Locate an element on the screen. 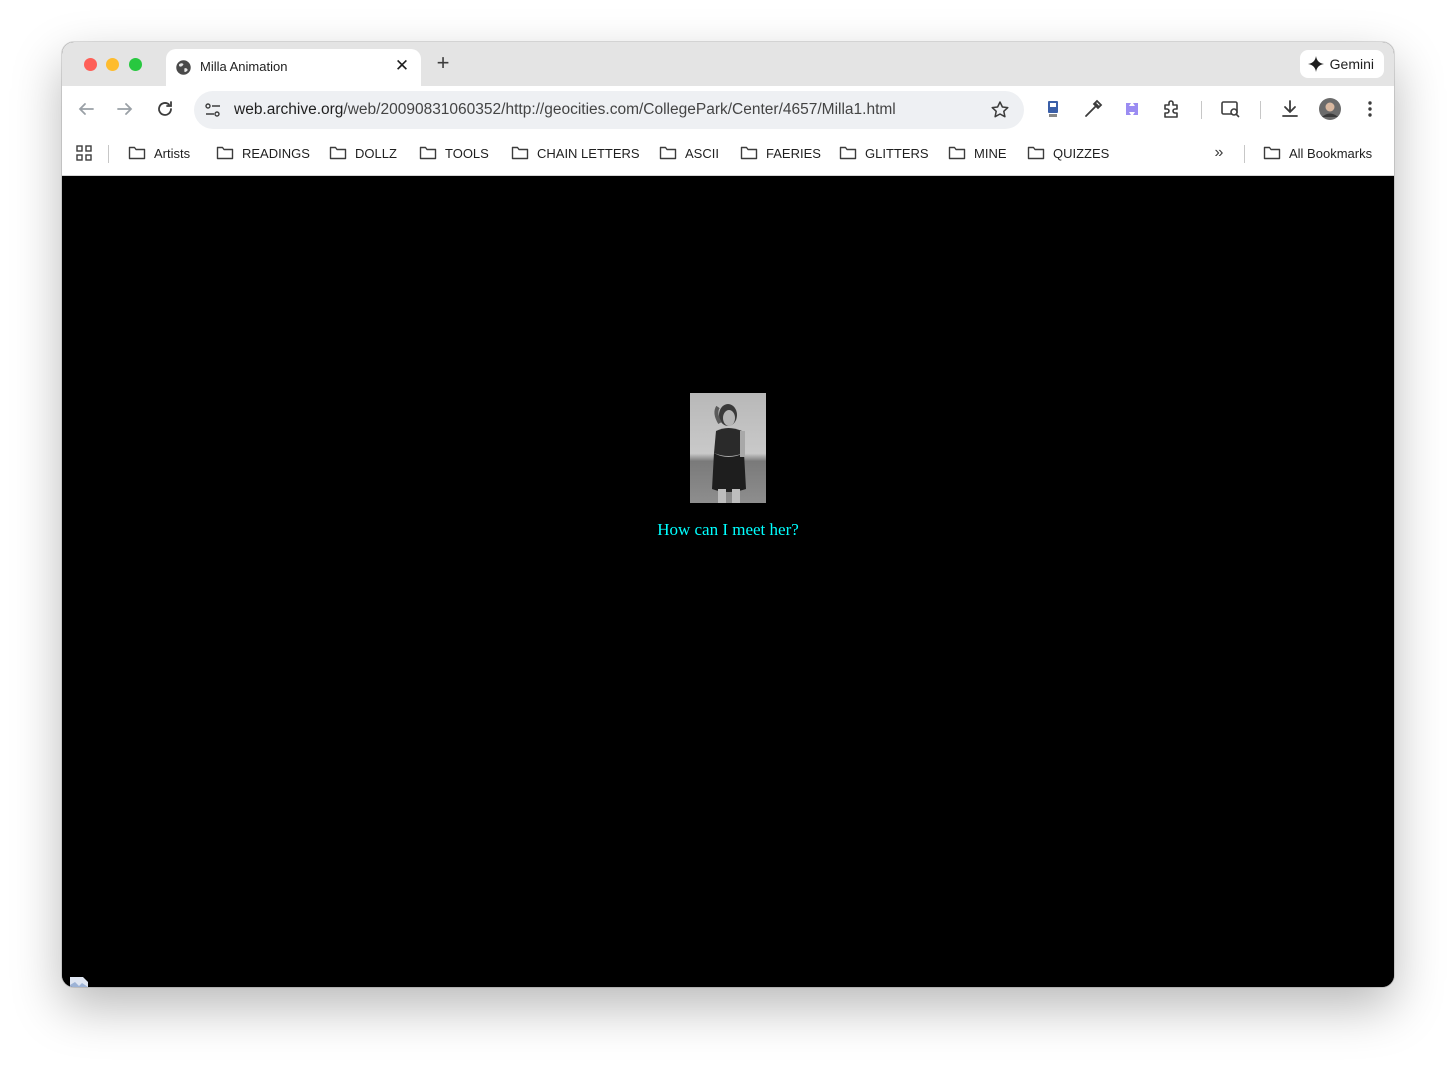  milla-photo is located at coordinates (728, 448).